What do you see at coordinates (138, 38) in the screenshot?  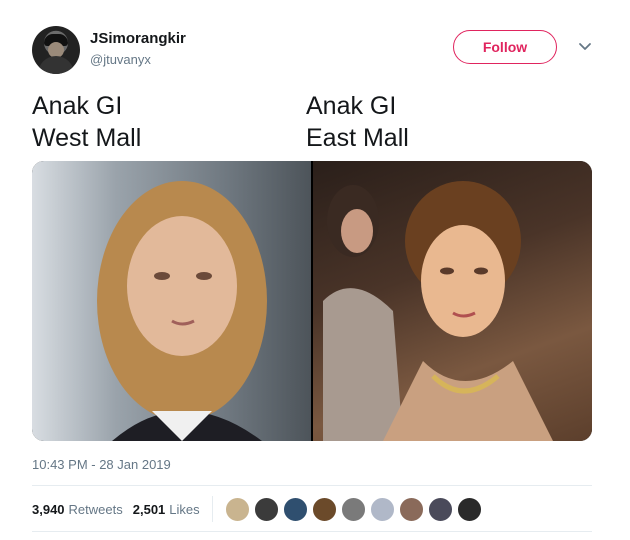 I see `user-name: JSimorangkir` at bounding box center [138, 38].